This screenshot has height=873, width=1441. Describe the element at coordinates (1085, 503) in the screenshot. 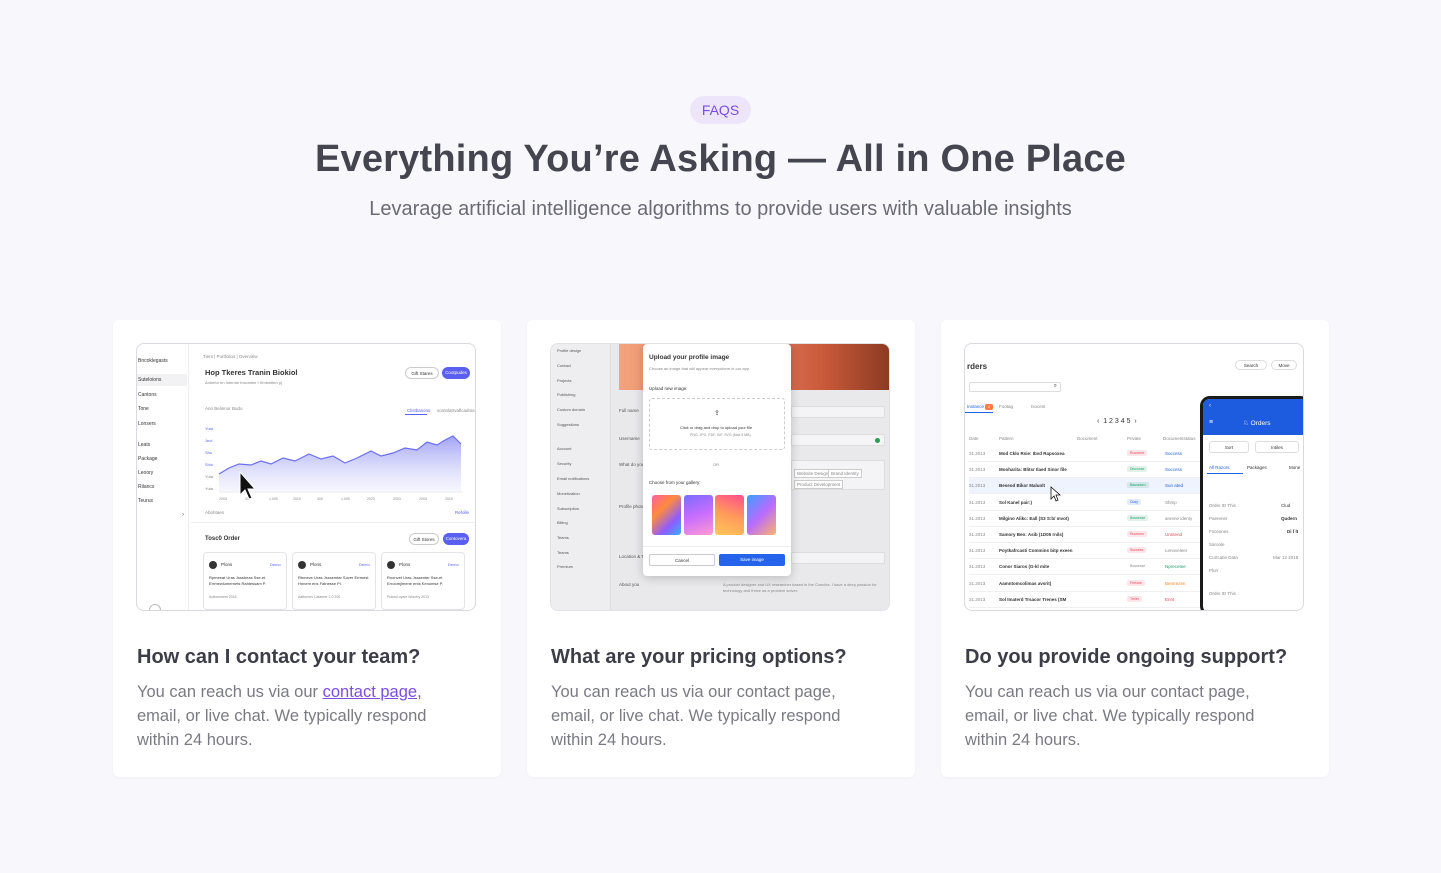

I see `table-row: 31.2013 Sol Kanel pair:) Cusy Shmp` at that location.